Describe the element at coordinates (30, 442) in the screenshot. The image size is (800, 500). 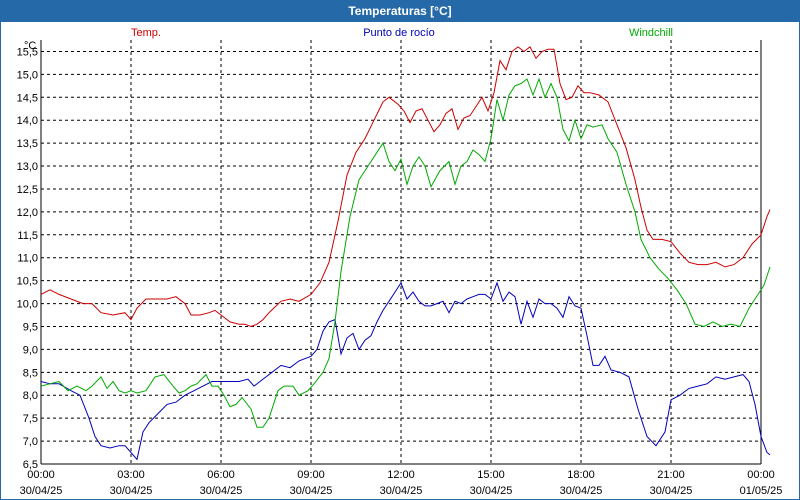
I see `y-tick-label: 7,0` at that location.